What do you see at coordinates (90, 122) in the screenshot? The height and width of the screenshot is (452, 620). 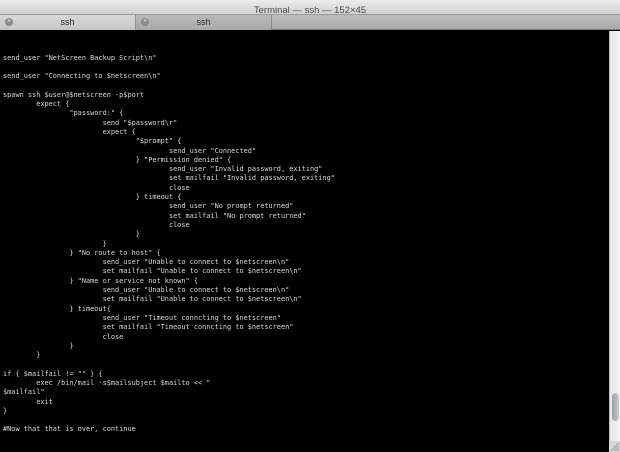 I see `terminal-line: send "$password\r"` at bounding box center [90, 122].